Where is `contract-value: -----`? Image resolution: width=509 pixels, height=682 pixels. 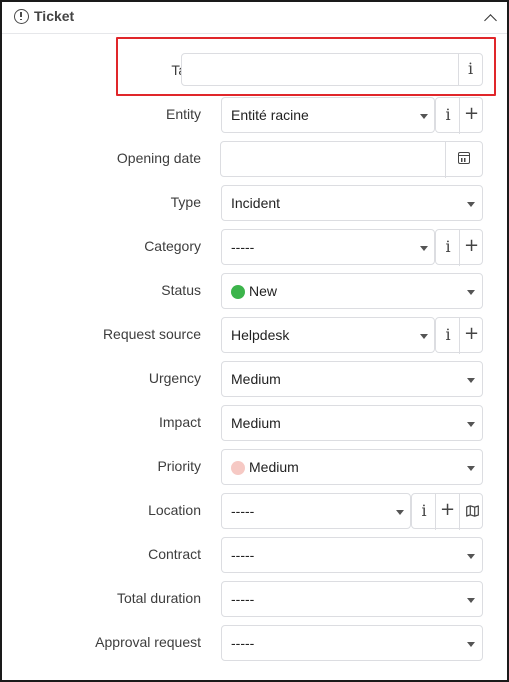
contract-value: ----- is located at coordinates (243, 555).